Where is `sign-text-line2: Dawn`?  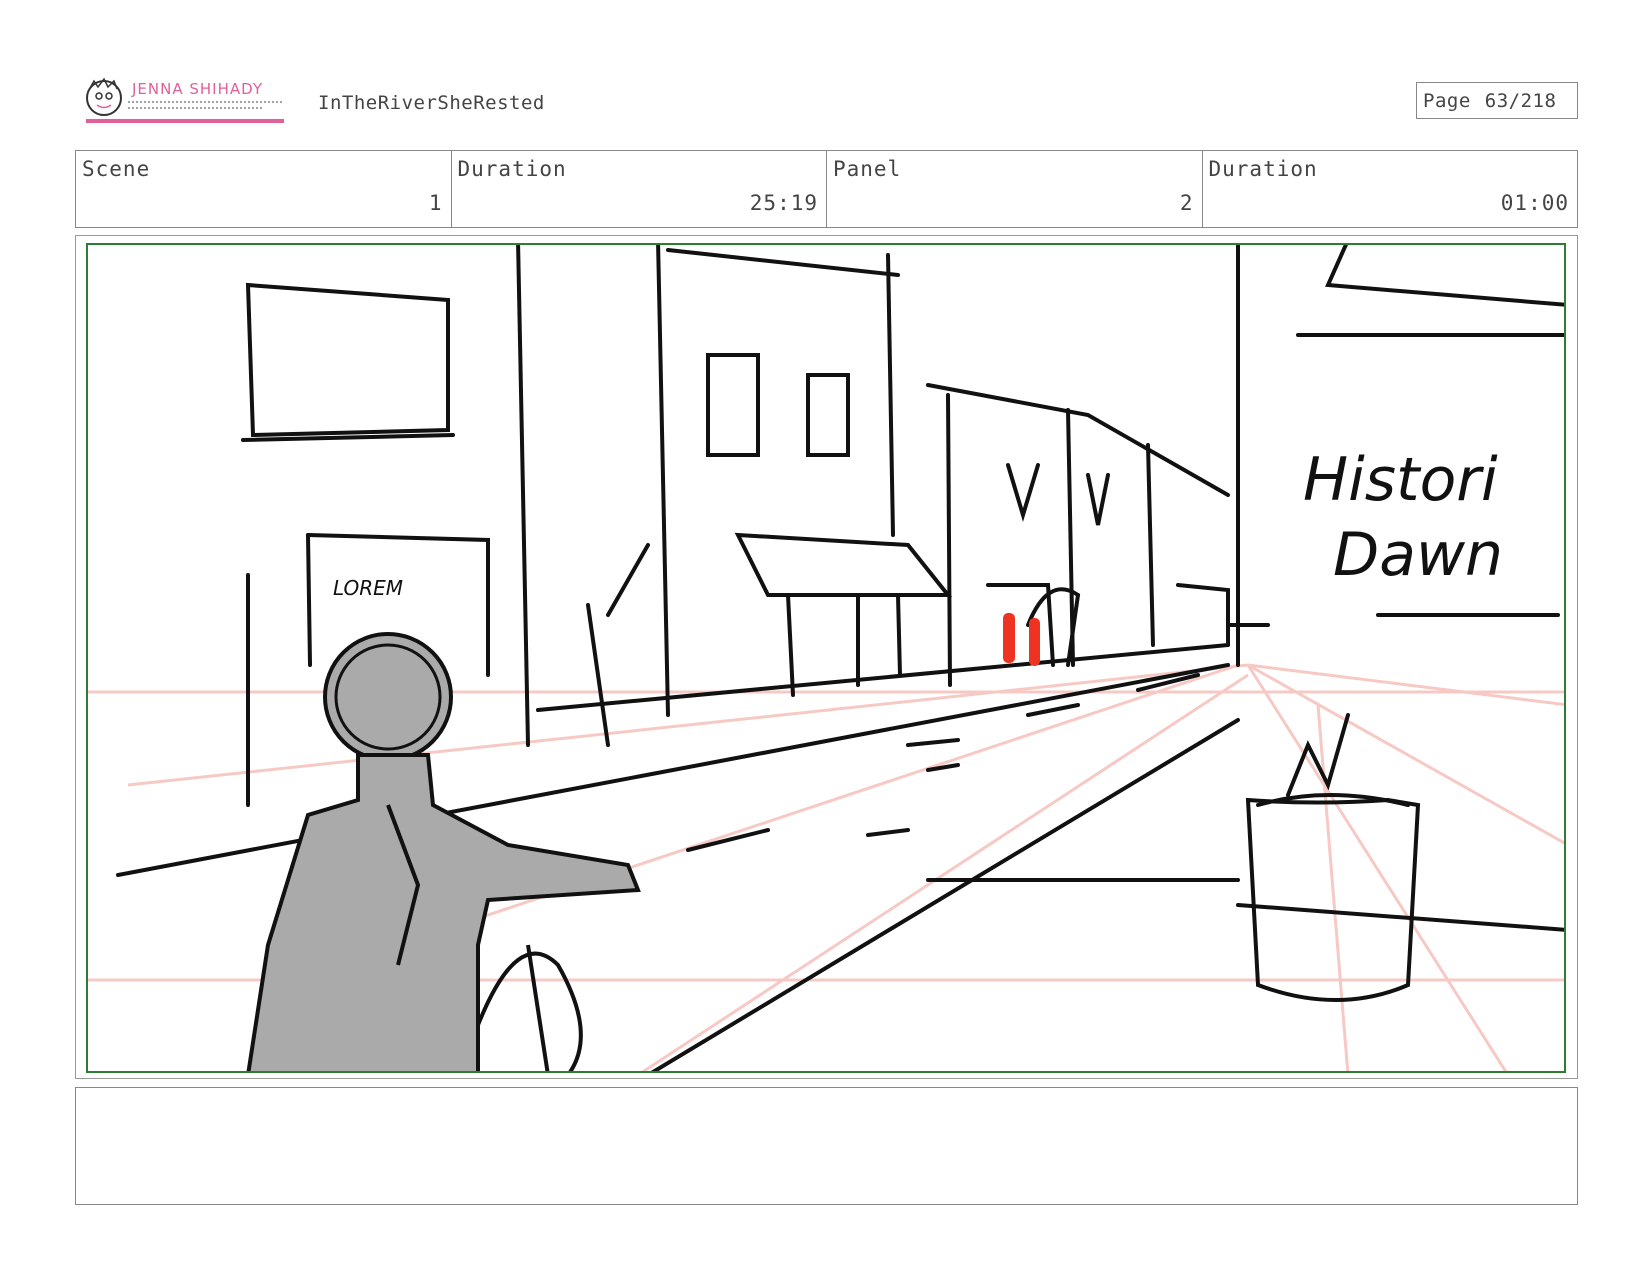 sign-text-line2: Dawn is located at coordinates (1418, 555).